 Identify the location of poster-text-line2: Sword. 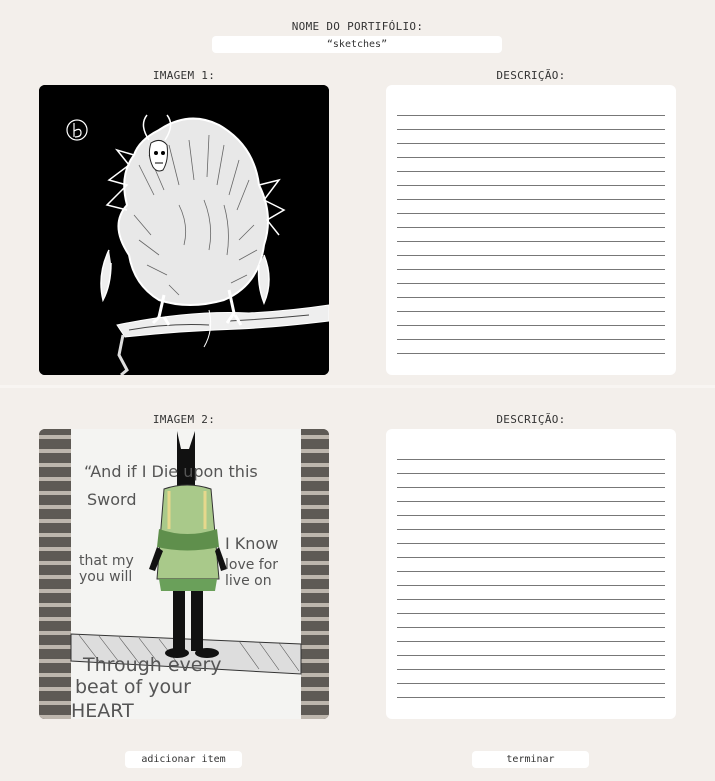
(111, 499).